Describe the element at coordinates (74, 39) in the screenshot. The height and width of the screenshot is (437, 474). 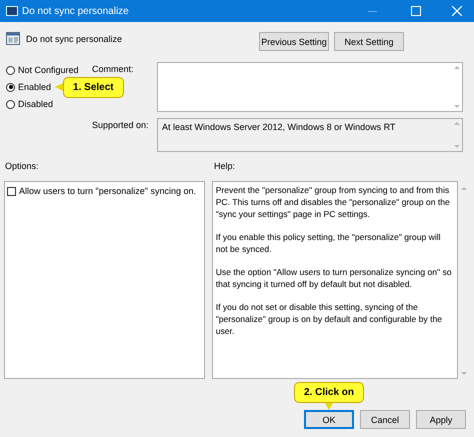
I see `policy-title: Do not sync personalize` at that location.